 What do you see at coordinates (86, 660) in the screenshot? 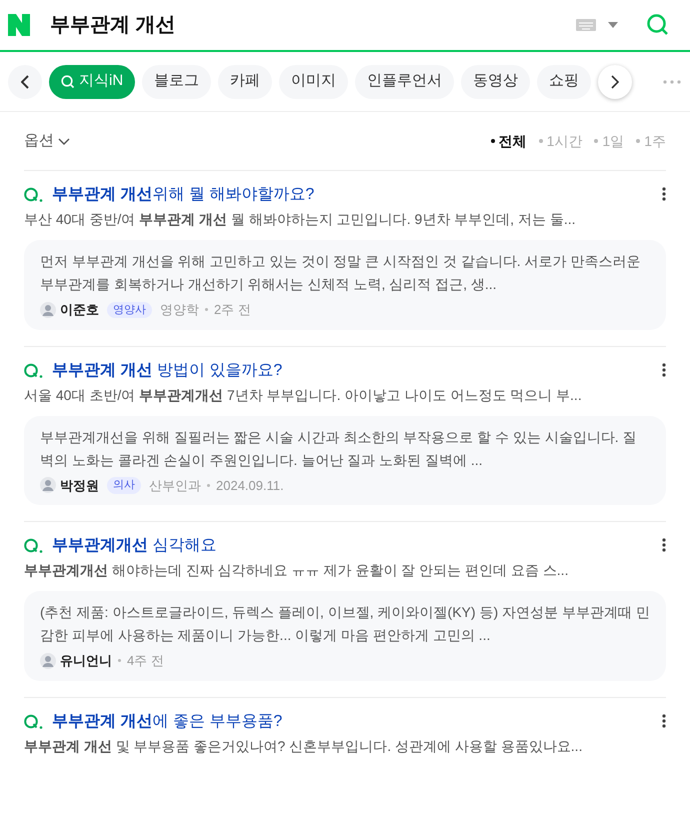
I see `author-name: 유니언니` at bounding box center [86, 660].